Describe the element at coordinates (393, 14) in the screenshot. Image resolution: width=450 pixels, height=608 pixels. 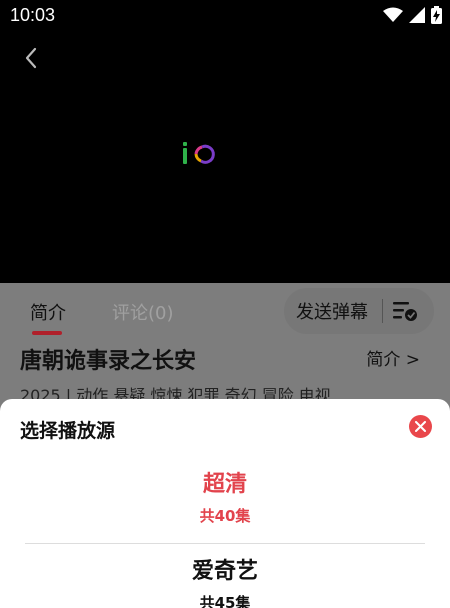
I see `wifi-icon` at that location.